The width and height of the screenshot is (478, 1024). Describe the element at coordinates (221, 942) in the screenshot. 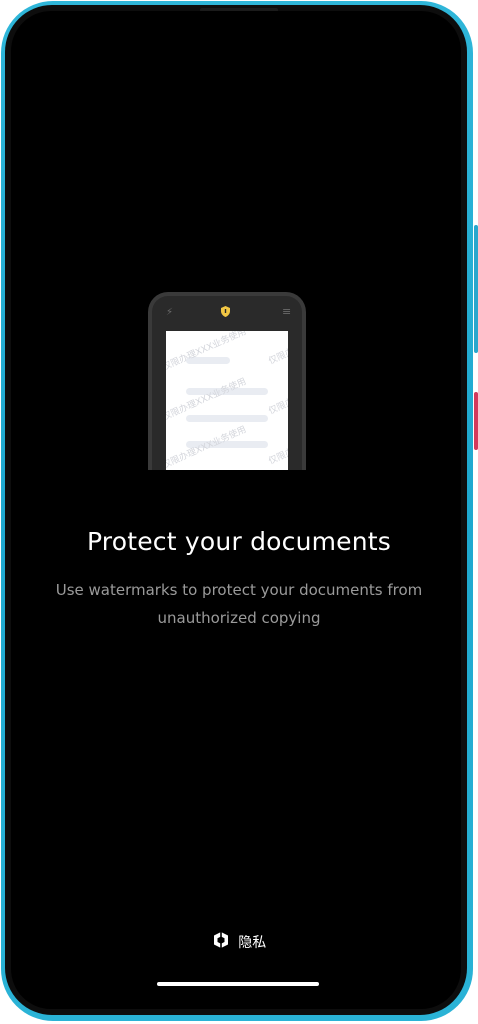

I see `privacy-shield-icon` at that location.